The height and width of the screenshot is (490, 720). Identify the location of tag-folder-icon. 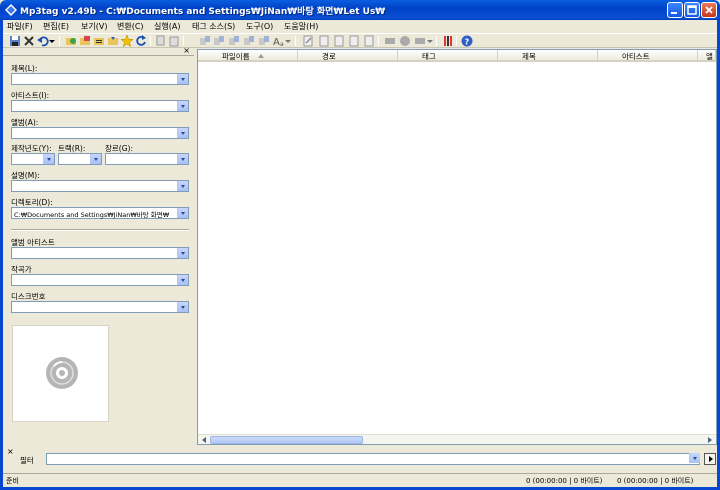
(264, 41).